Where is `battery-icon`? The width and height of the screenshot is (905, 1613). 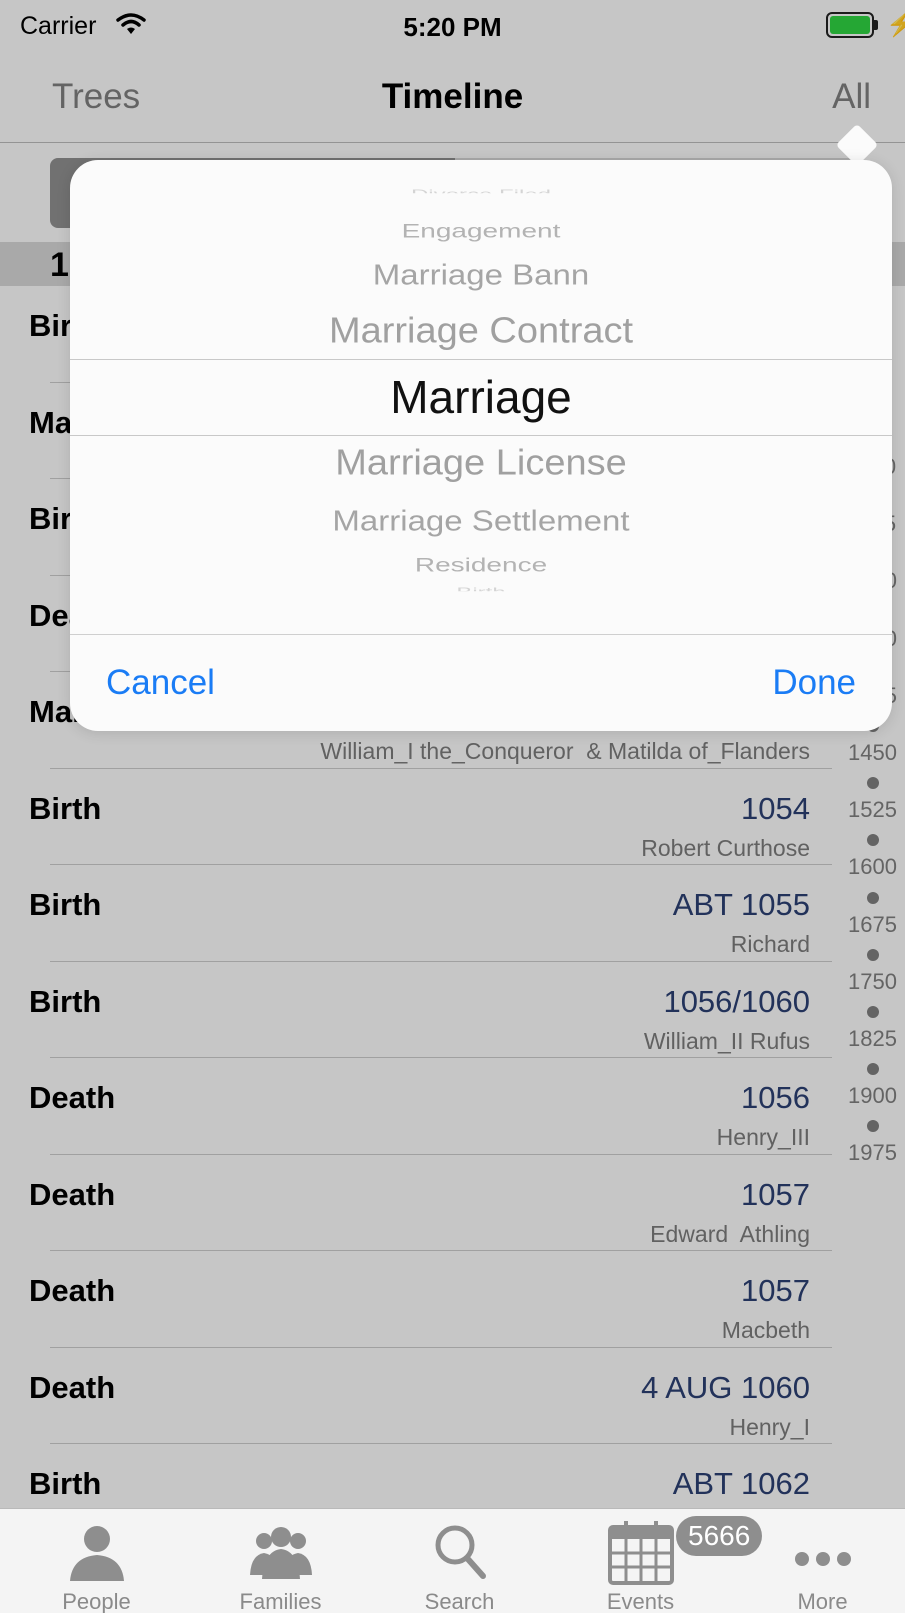 battery-icon is located at coordinates (853, 25).